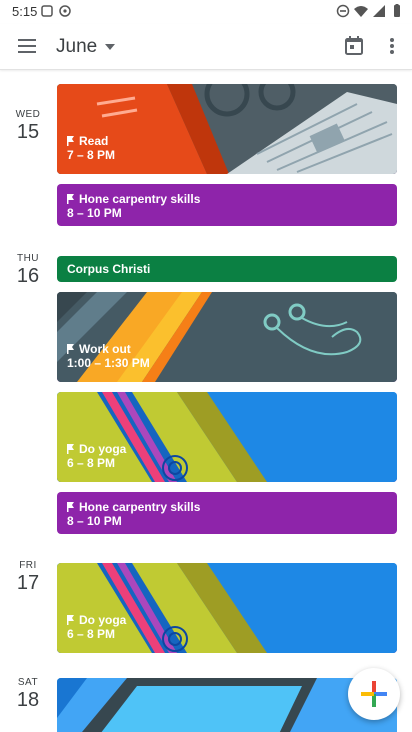 The image size is (412, 732). Describe the element at coordinates (227, 337) in the screenshot. I see `event-work-out: Work out 1:00 – 1:30 PM` at that location.